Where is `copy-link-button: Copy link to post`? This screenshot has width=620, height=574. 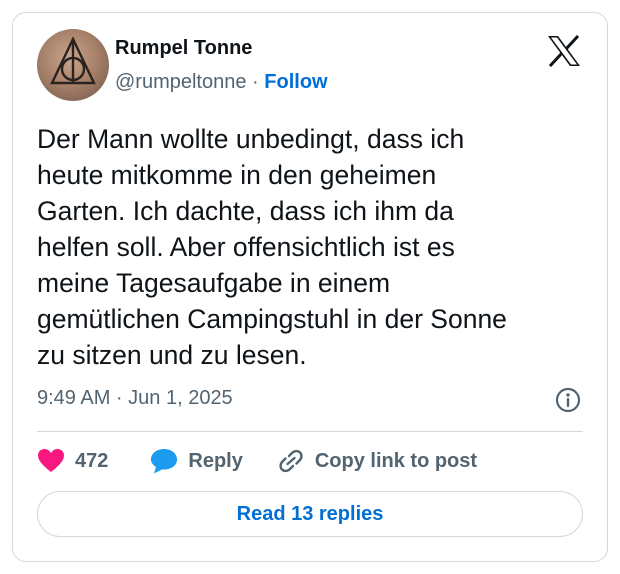
copy-link-button: Copy link to post is located at coordinates (377, 461).